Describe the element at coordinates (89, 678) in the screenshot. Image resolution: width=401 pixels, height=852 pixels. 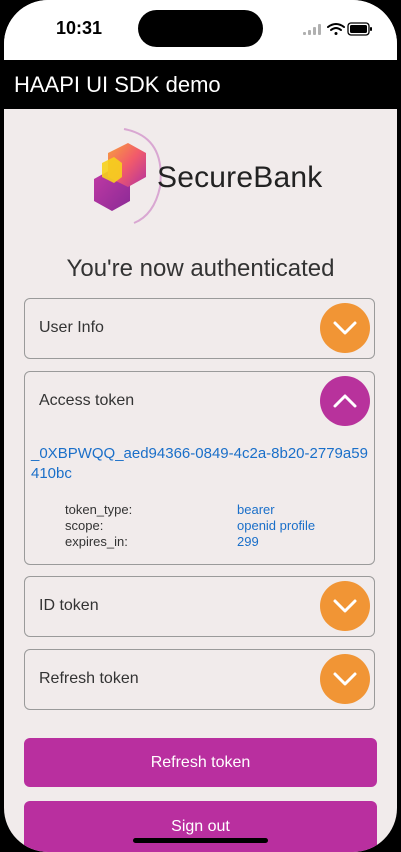
I see `section-title: Refresh token` at that location.